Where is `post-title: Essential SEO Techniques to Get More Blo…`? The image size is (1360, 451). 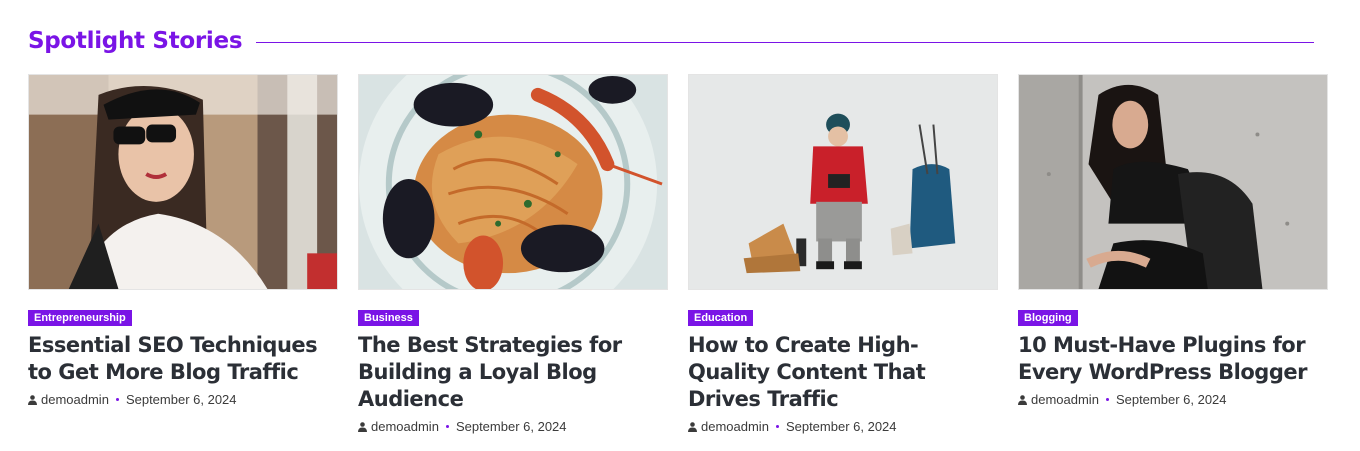
post-title: Essential SEO Techniques to Get More Blo… is located at coordinates (180, 359).